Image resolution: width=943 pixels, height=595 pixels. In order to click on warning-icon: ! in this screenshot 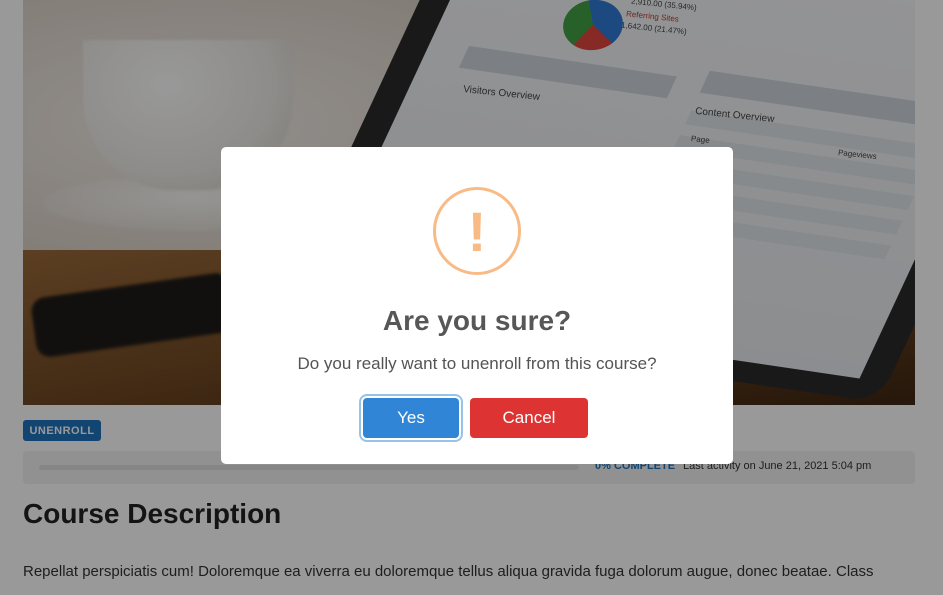, I will do `click(477, 231)`.